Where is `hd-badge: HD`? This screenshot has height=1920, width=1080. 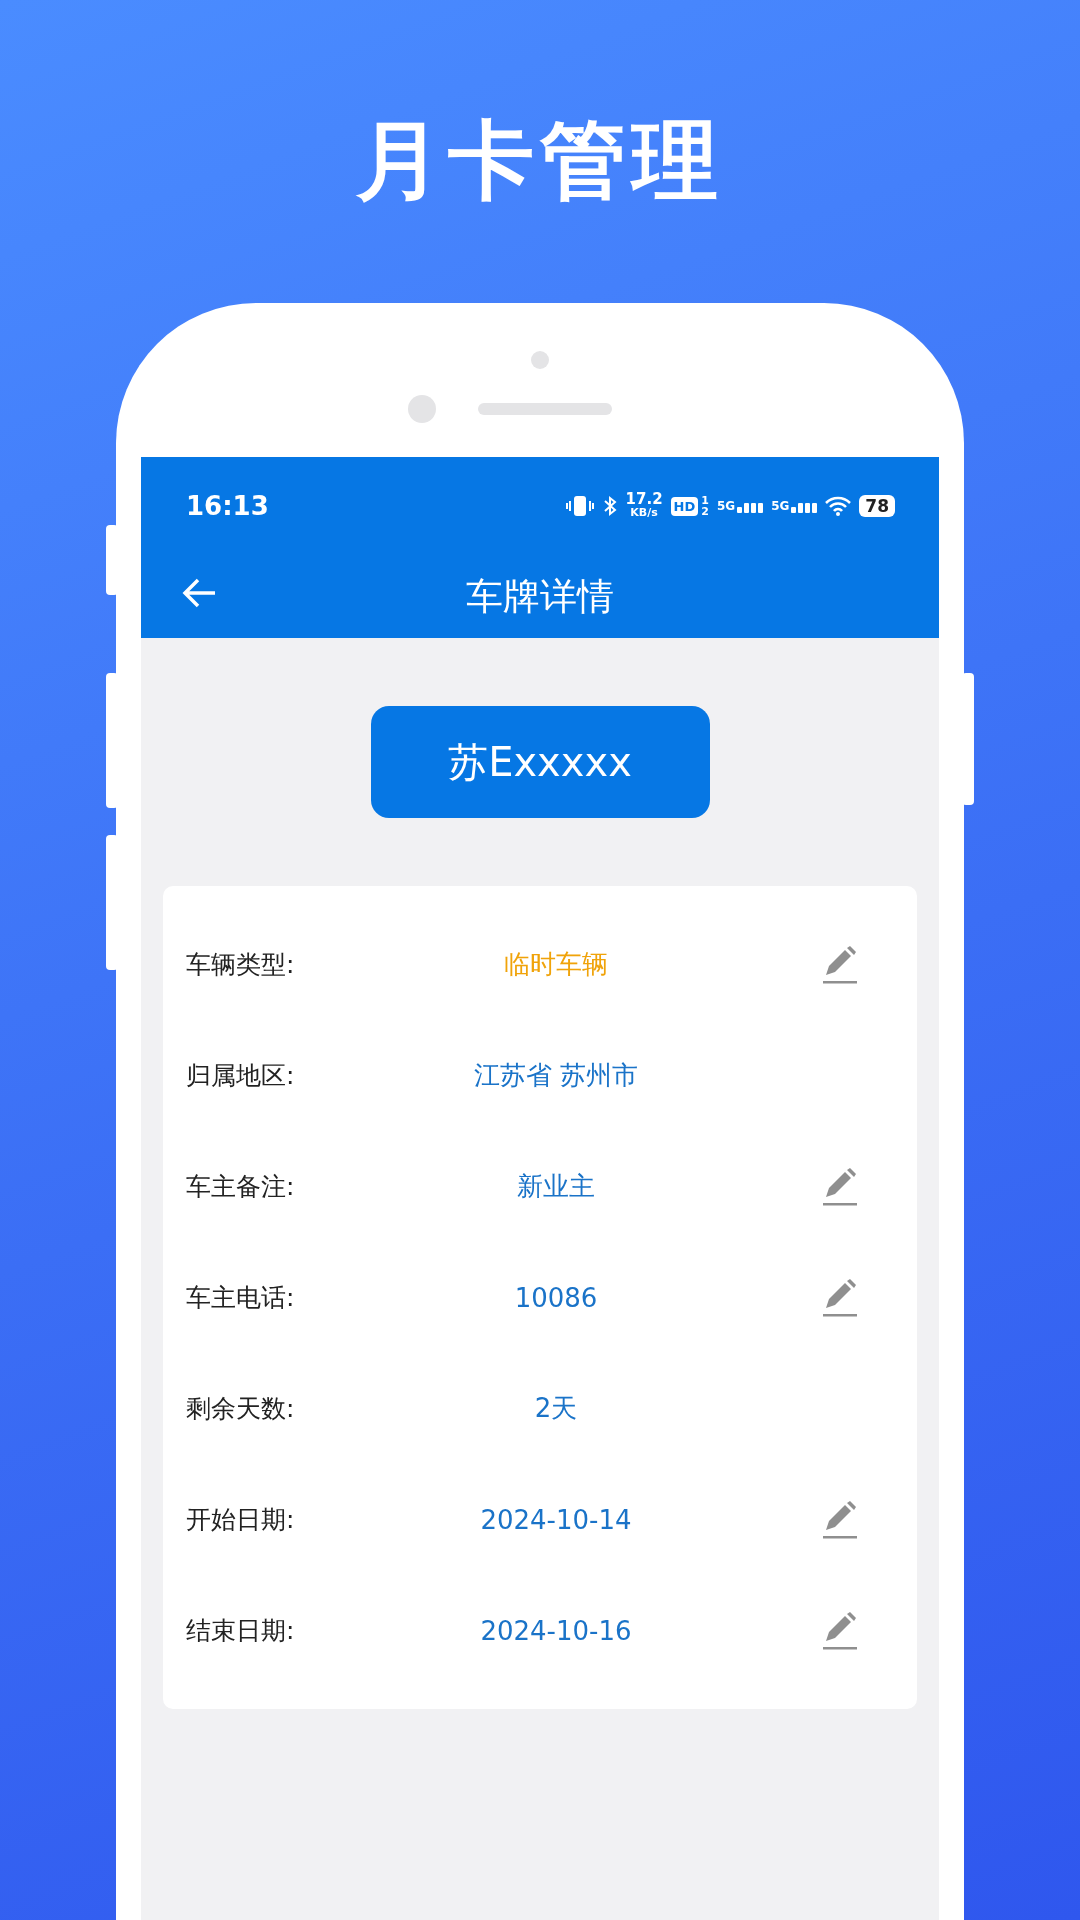 hd-badge: HD is located at coordinates (684, 506).